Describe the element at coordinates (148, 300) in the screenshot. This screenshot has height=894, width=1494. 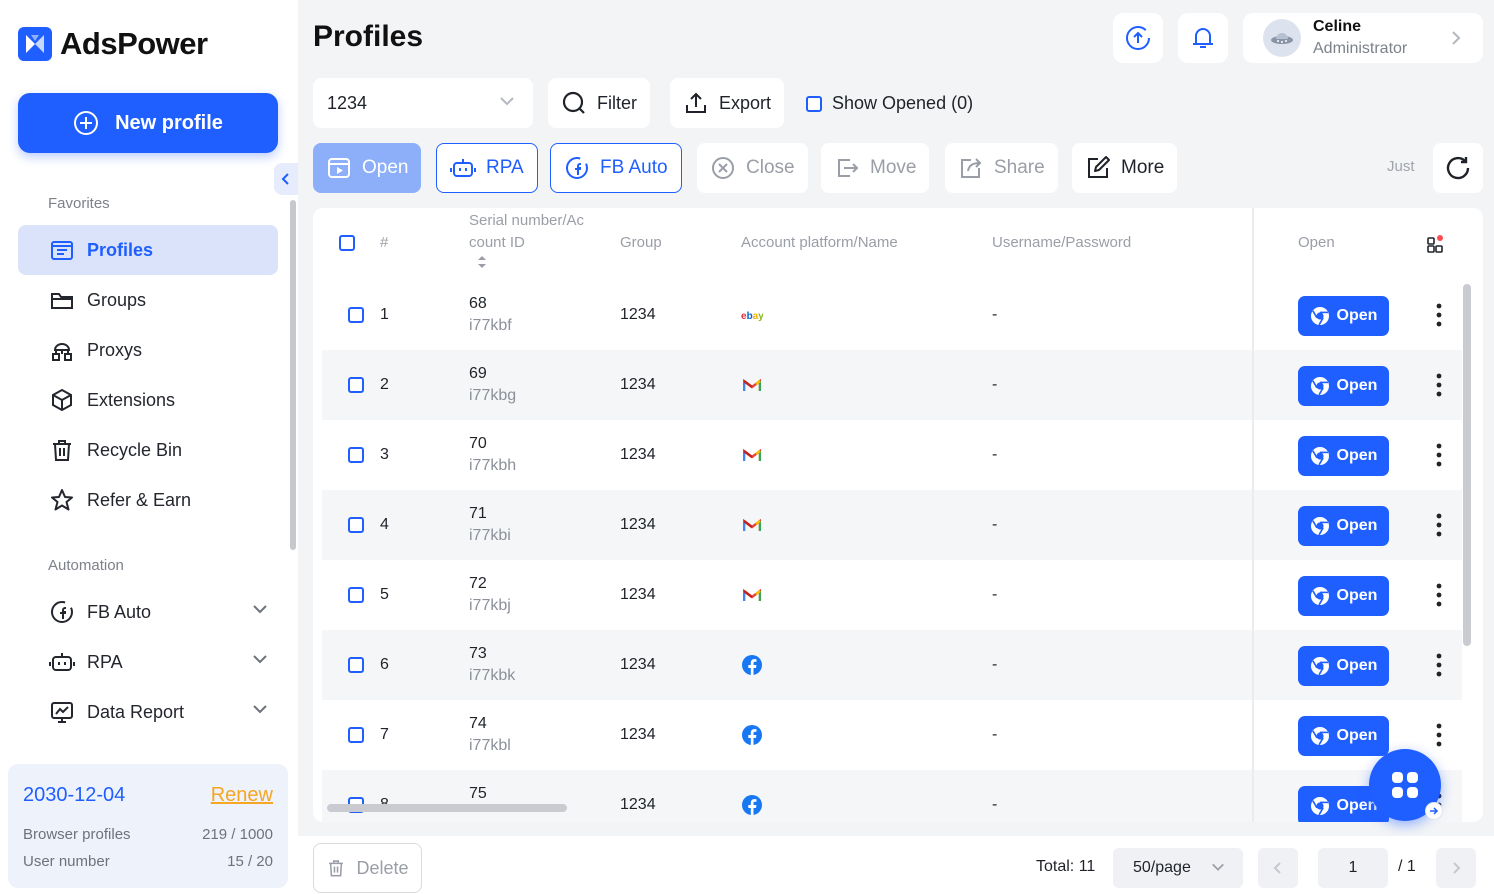
I see `sidebar-item-groups: Groups` at that location.